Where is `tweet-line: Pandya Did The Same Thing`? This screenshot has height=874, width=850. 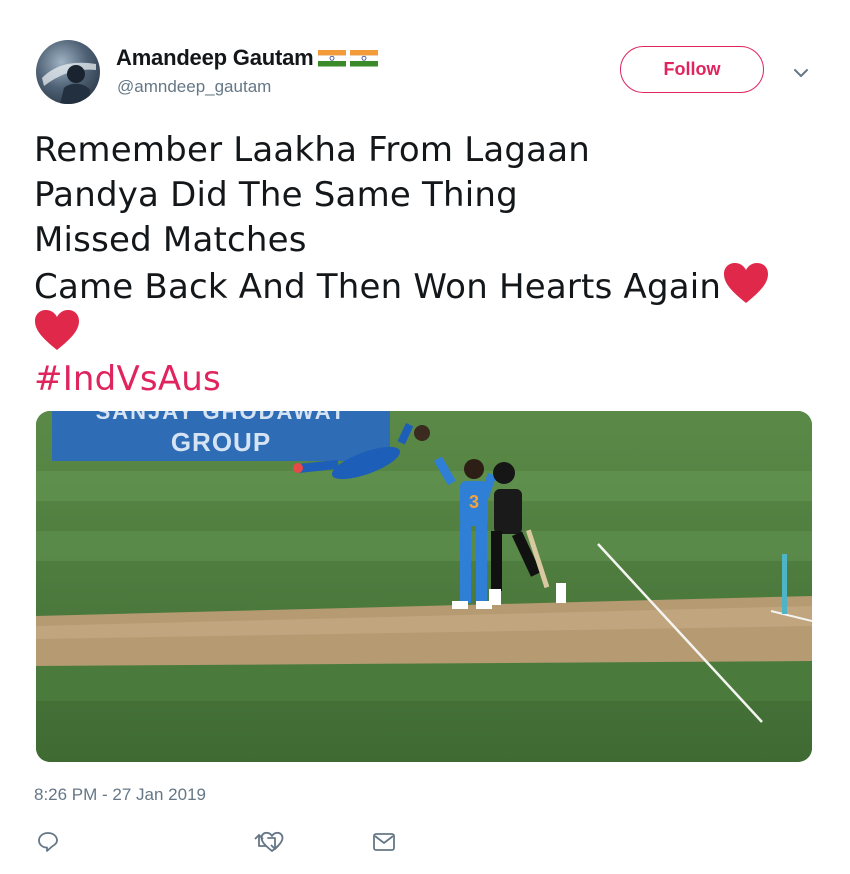 tweet-line: Pandya Did The Same Thing is located at coordinates (276, 195).